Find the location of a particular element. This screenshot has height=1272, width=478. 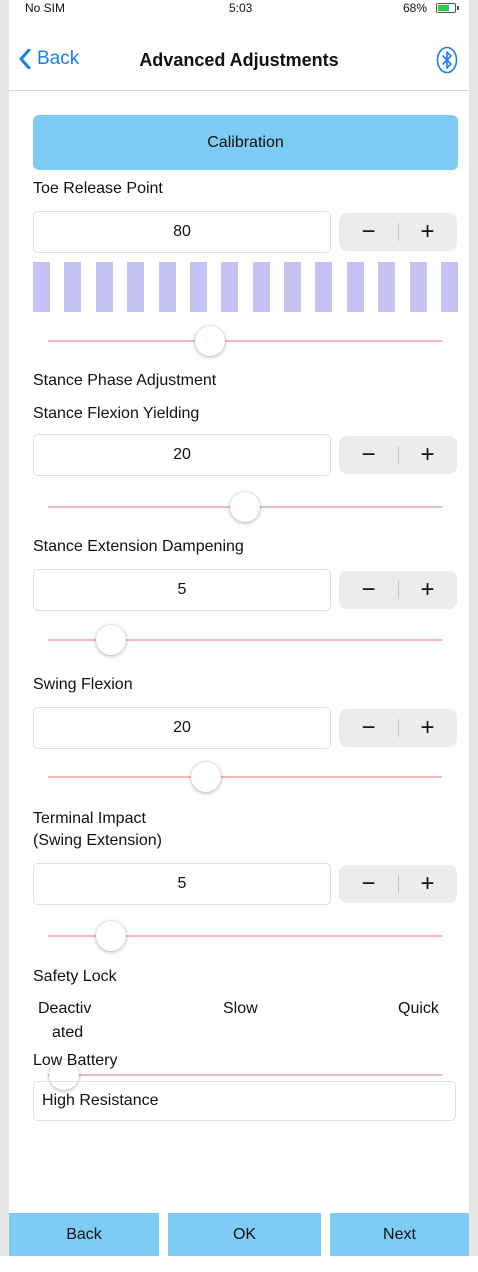

terminal-impact-increment-button: + is located at coordinates (427, 884).